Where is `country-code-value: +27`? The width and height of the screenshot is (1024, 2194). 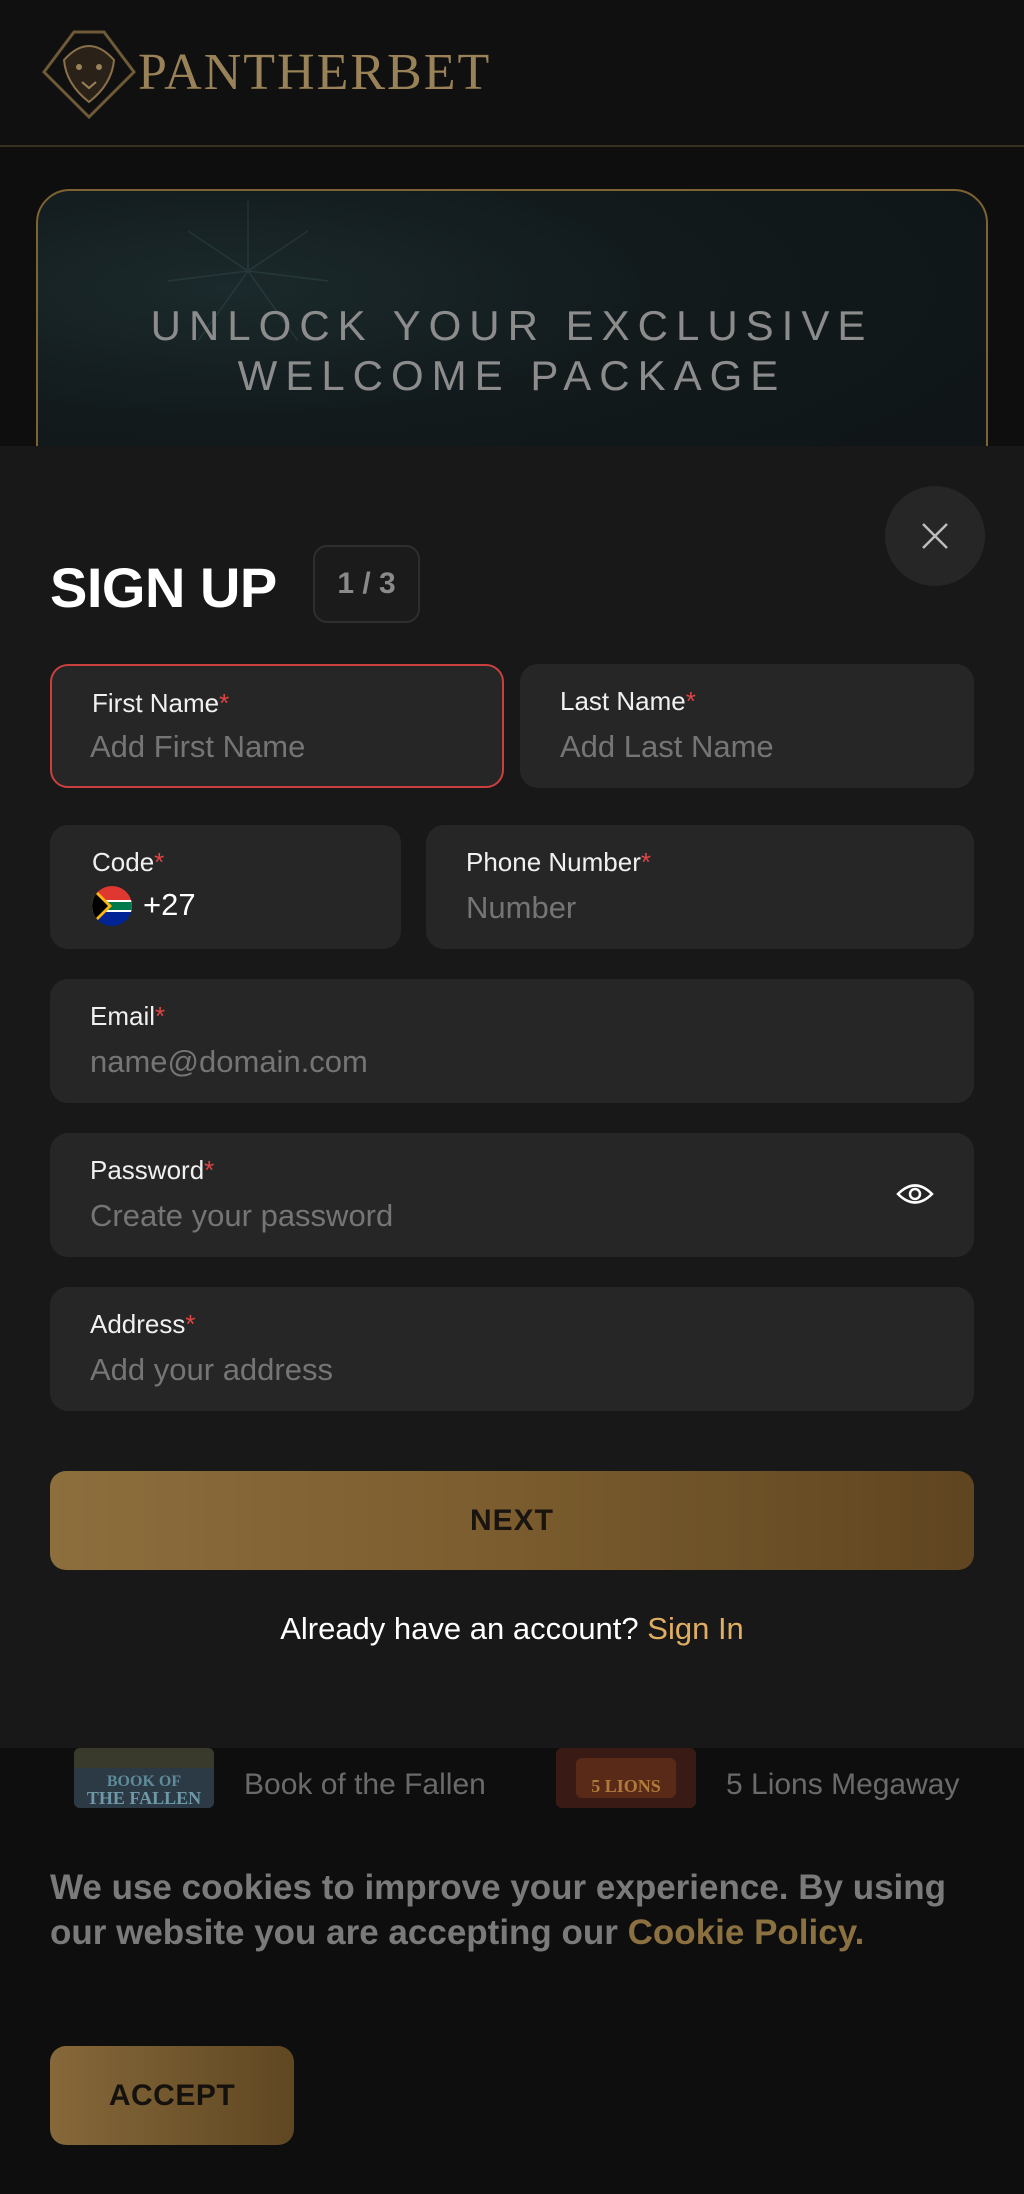
country-code-value: +27 is located at coordinates (169, 904).